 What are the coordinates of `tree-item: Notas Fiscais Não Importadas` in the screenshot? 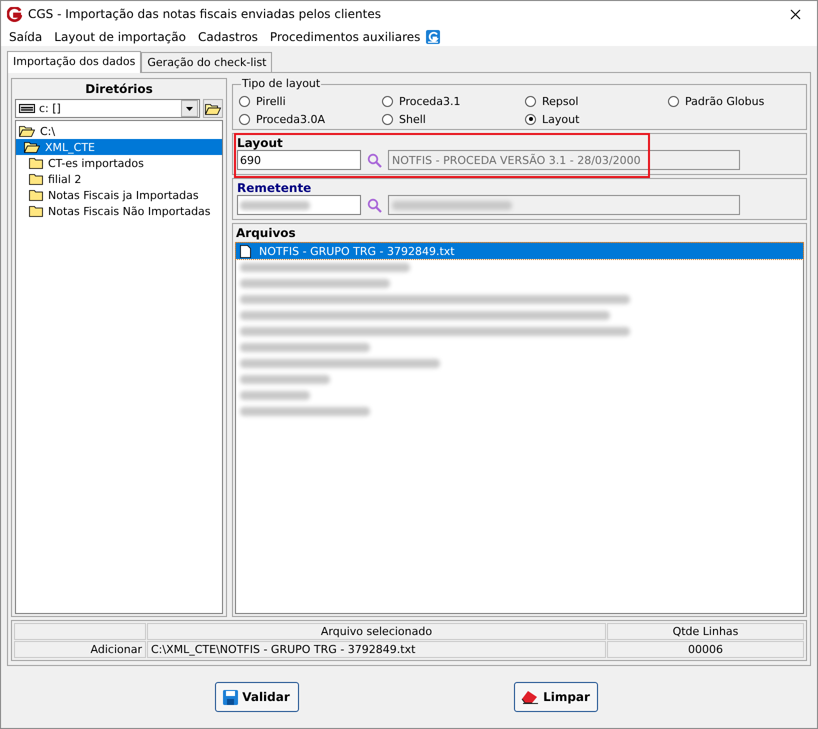 It's located at (119, 211).